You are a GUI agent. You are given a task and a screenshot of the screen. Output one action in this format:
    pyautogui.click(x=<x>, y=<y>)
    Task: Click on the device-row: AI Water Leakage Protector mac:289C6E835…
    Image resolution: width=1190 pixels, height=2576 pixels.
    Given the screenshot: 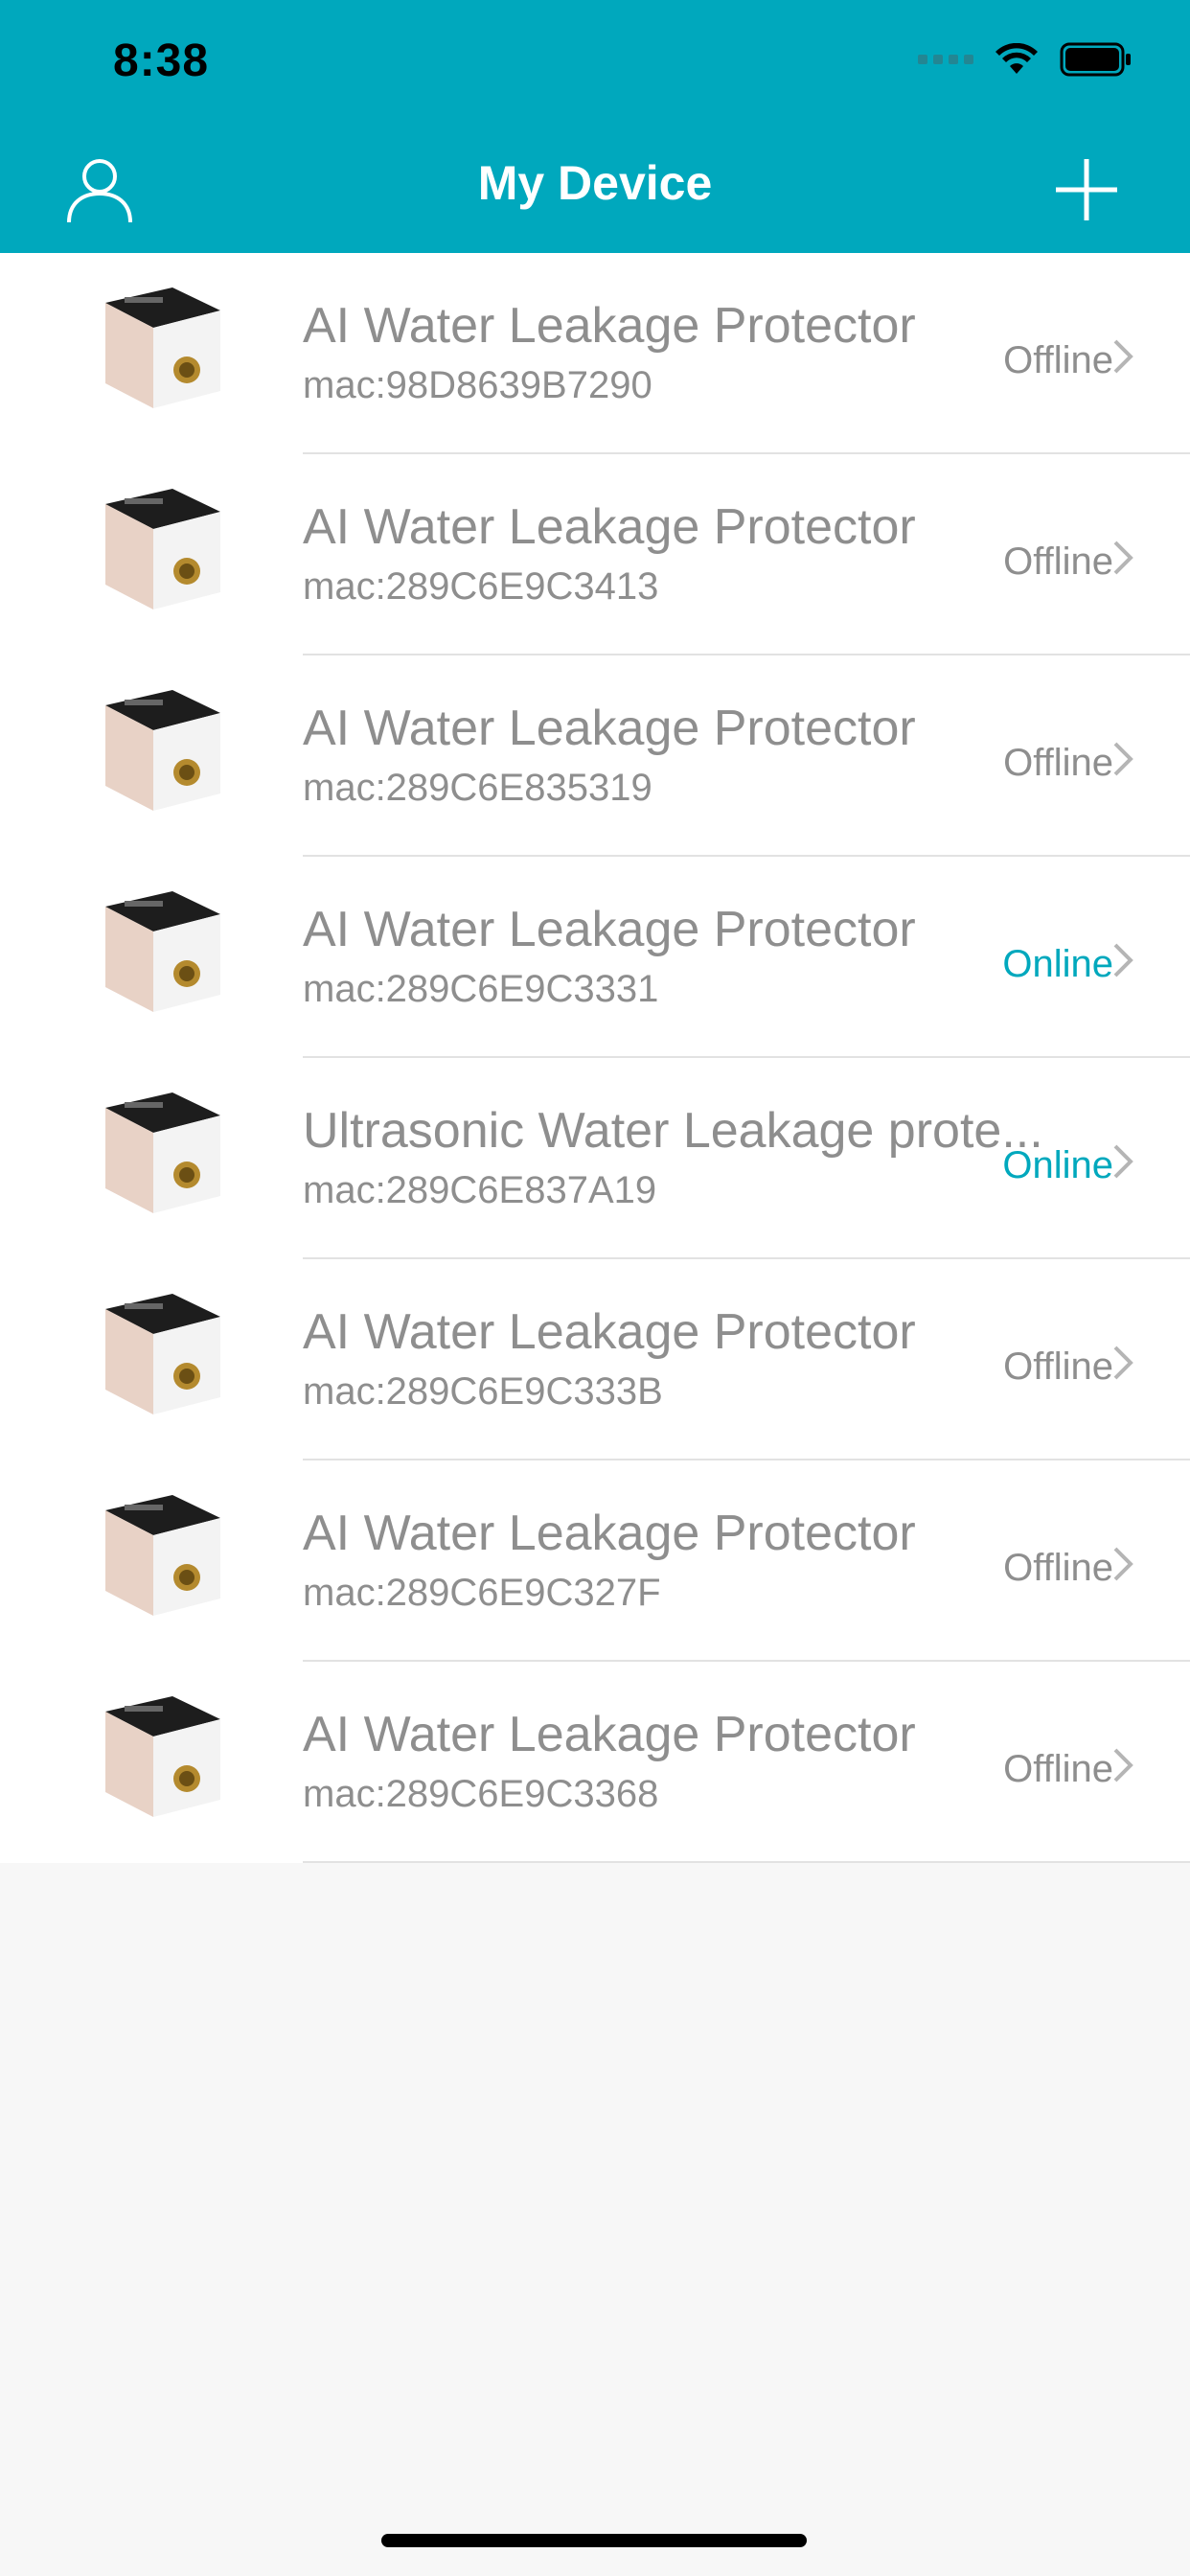 What is the action you would take?
    pyautogui.click(x=595, y=757)
    